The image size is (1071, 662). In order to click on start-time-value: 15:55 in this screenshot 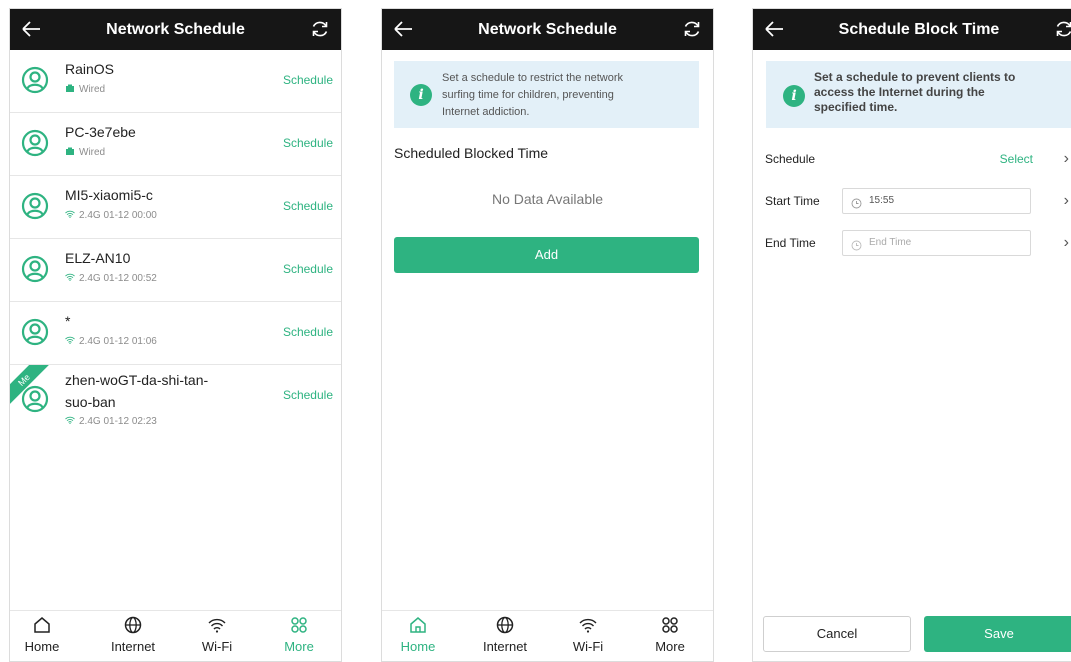, I will do `click(882, 200)`.